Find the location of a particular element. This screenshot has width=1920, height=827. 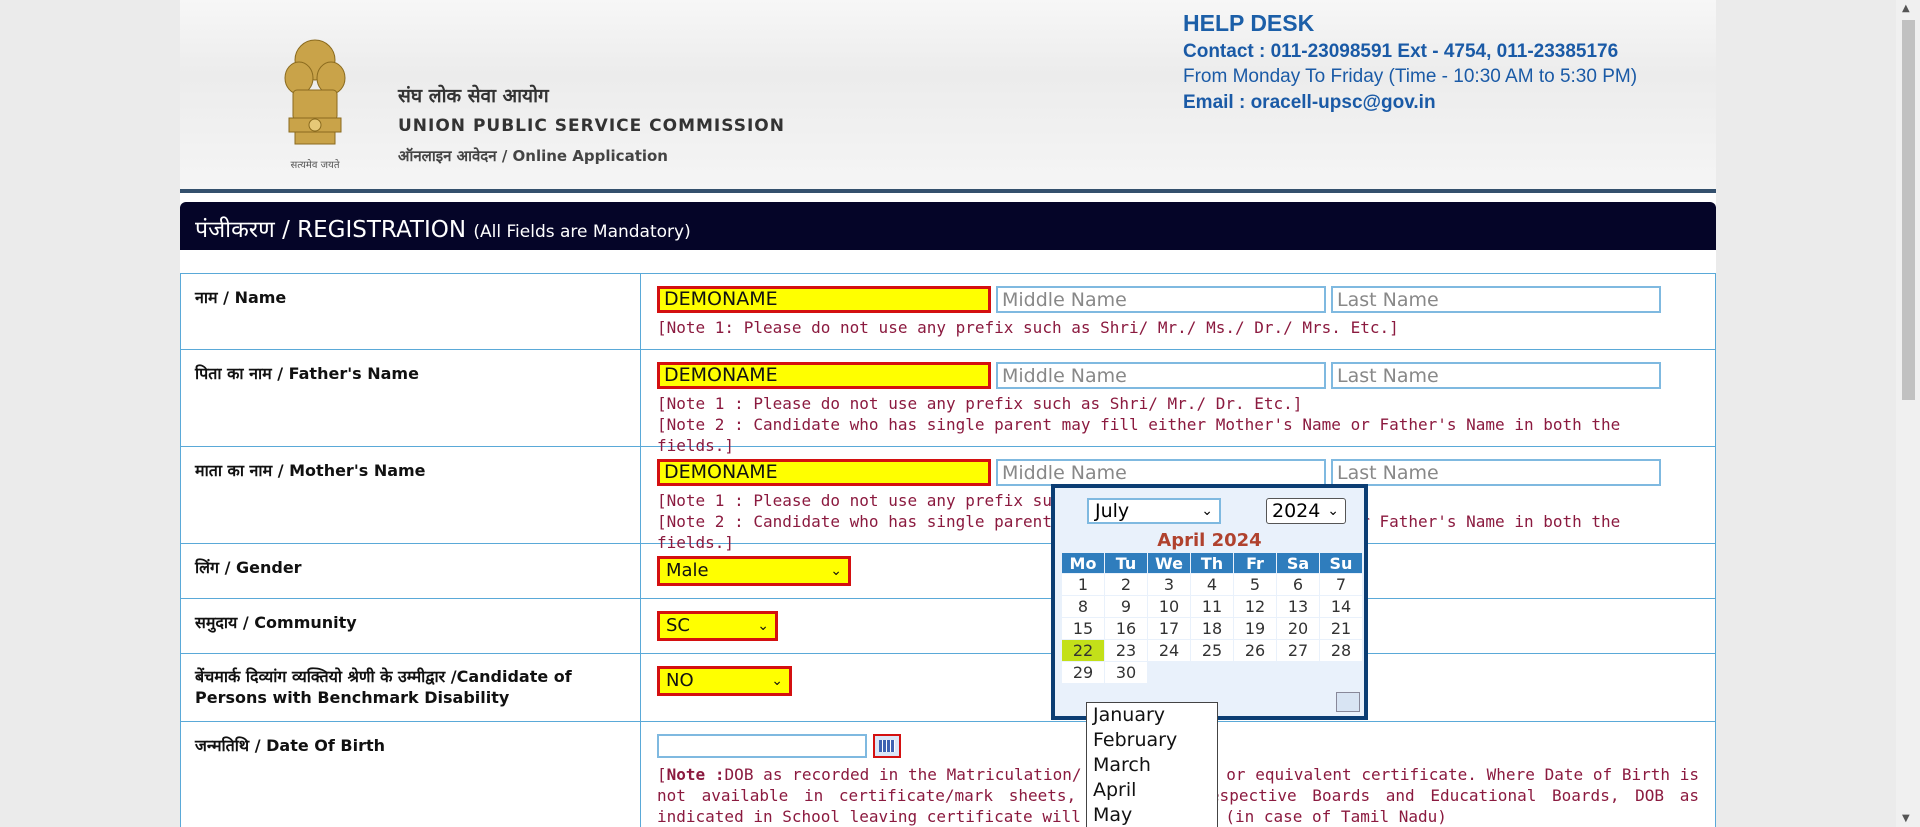

calendar-day: 12 is located at coordinates (1255, 606).